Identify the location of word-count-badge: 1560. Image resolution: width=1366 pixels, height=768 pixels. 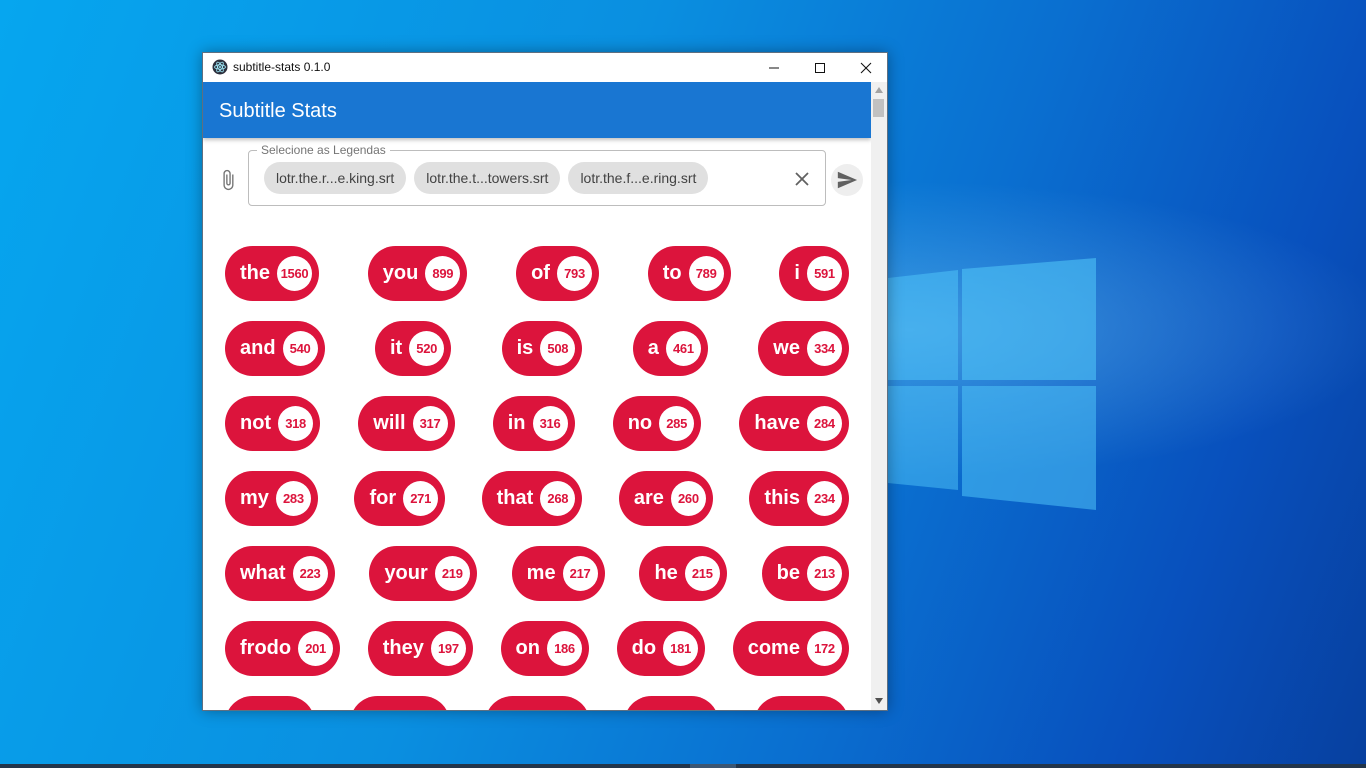
(294, 273).